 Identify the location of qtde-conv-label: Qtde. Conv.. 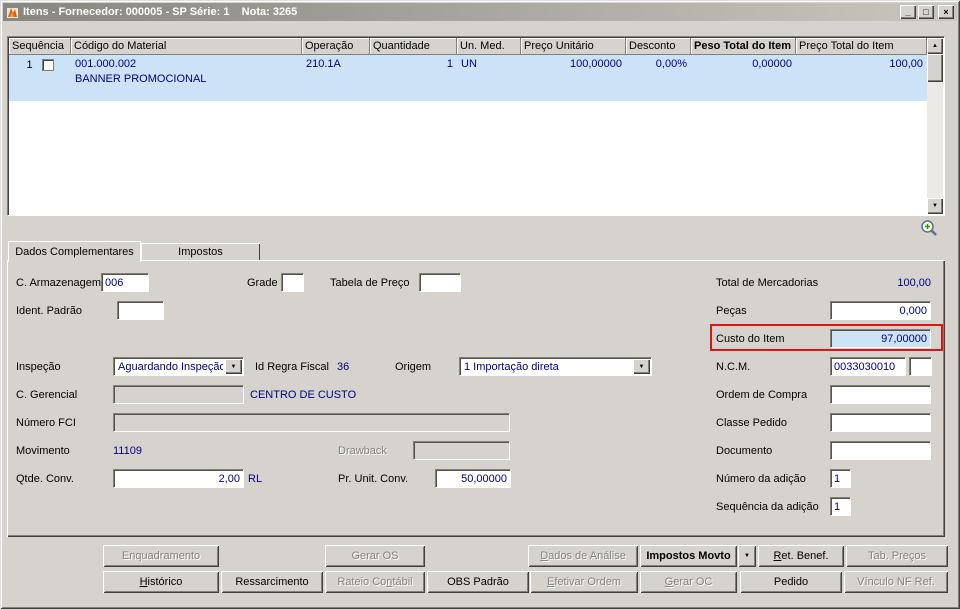
(45, 479).